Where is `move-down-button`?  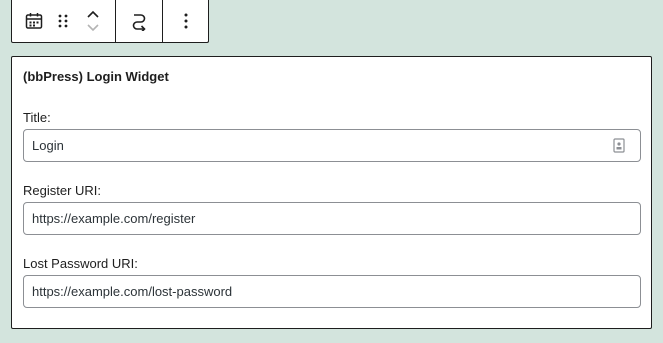 move-down-button is located at coordinates (93, 28).